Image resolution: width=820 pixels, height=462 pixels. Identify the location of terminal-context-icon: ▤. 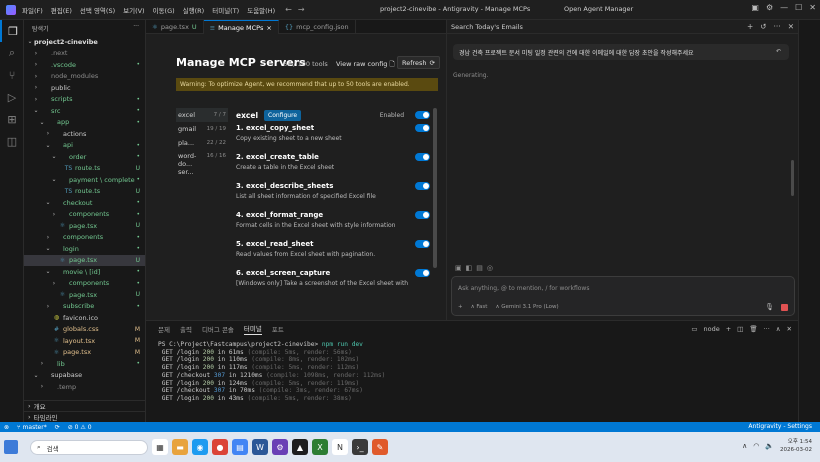
(479, 268).